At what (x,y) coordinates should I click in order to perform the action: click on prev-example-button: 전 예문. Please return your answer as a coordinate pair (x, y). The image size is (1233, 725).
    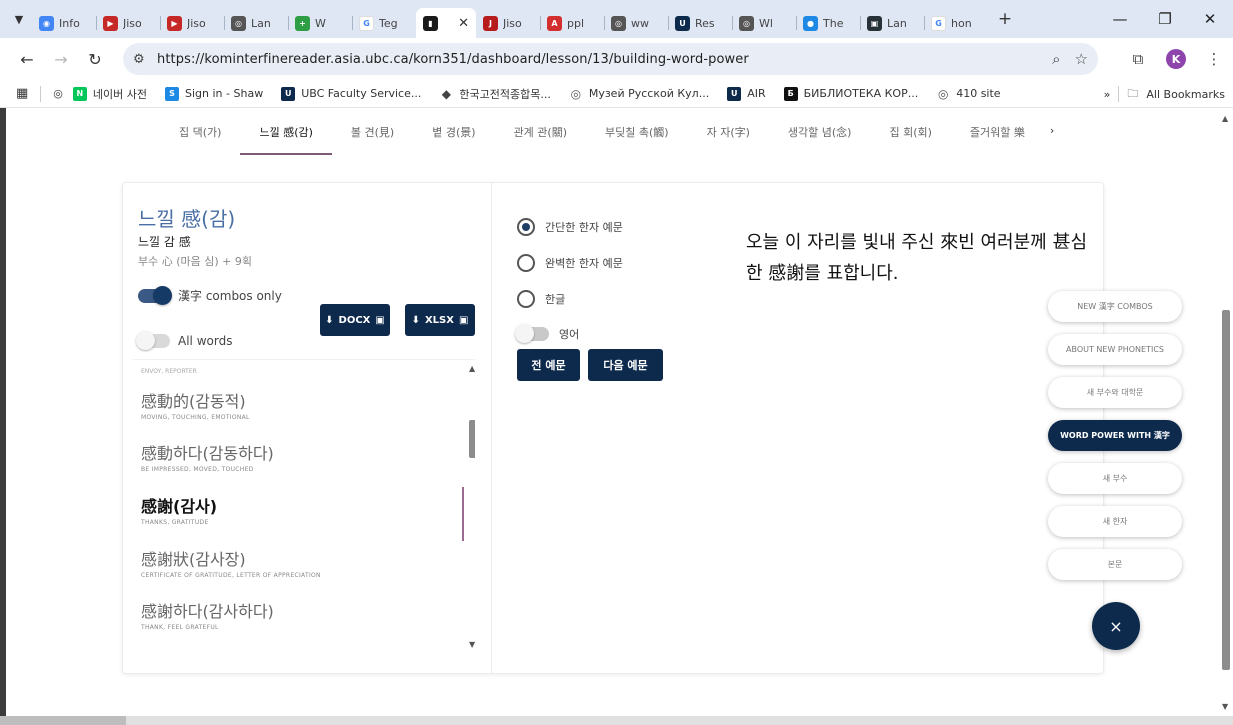
    Looking at the image, I should click on (548, 365).